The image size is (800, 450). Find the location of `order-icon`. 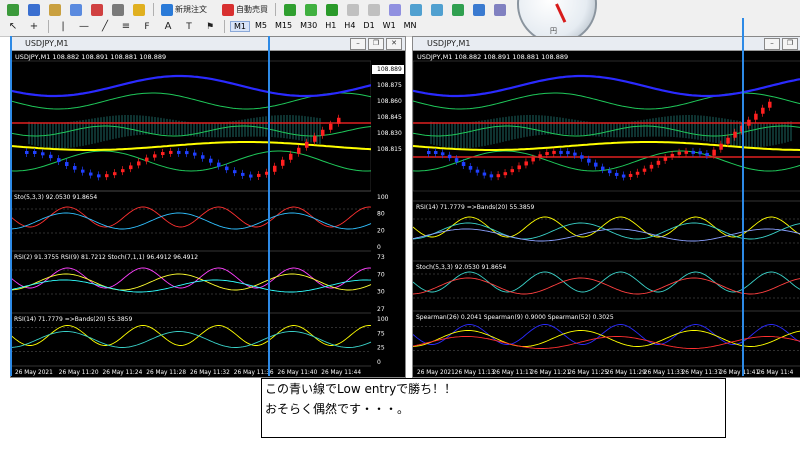

order-icon is located at coordinates (167, 9).